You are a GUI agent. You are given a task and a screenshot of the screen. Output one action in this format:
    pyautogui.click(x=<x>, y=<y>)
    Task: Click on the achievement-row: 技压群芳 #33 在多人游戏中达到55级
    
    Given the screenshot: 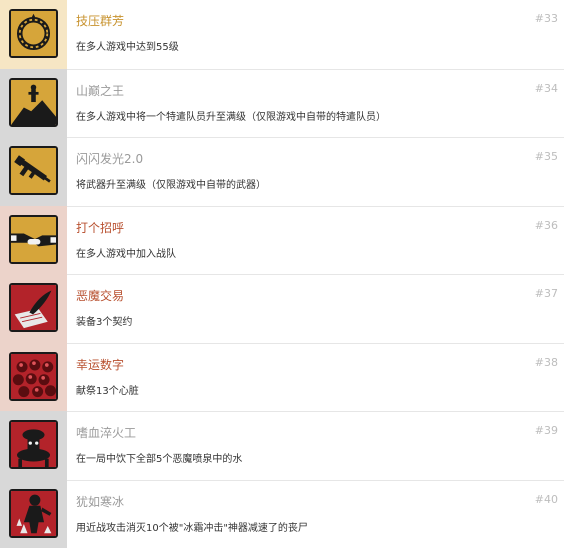 What is the action you would take?
    pyautogui.click(x=282, y=34)
    